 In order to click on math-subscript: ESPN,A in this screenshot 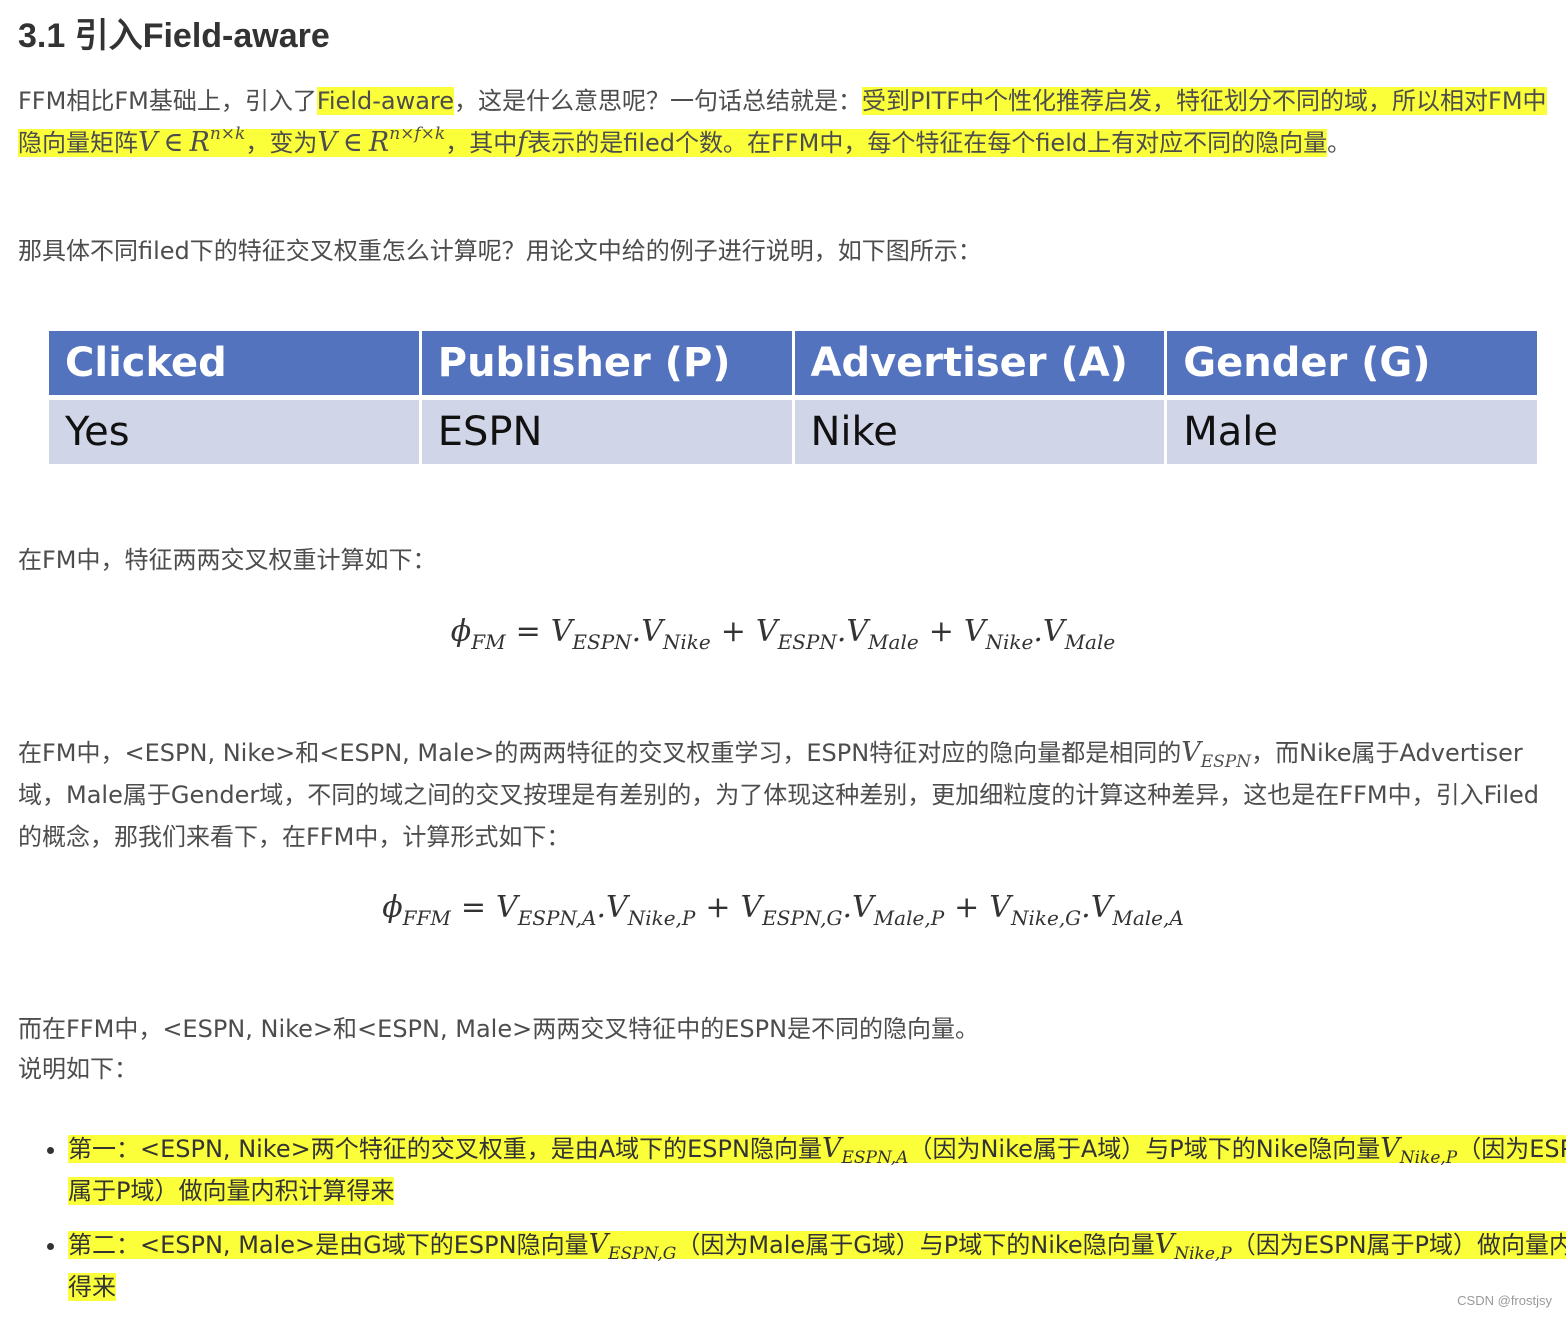, I will do `click(875, 1158)`.